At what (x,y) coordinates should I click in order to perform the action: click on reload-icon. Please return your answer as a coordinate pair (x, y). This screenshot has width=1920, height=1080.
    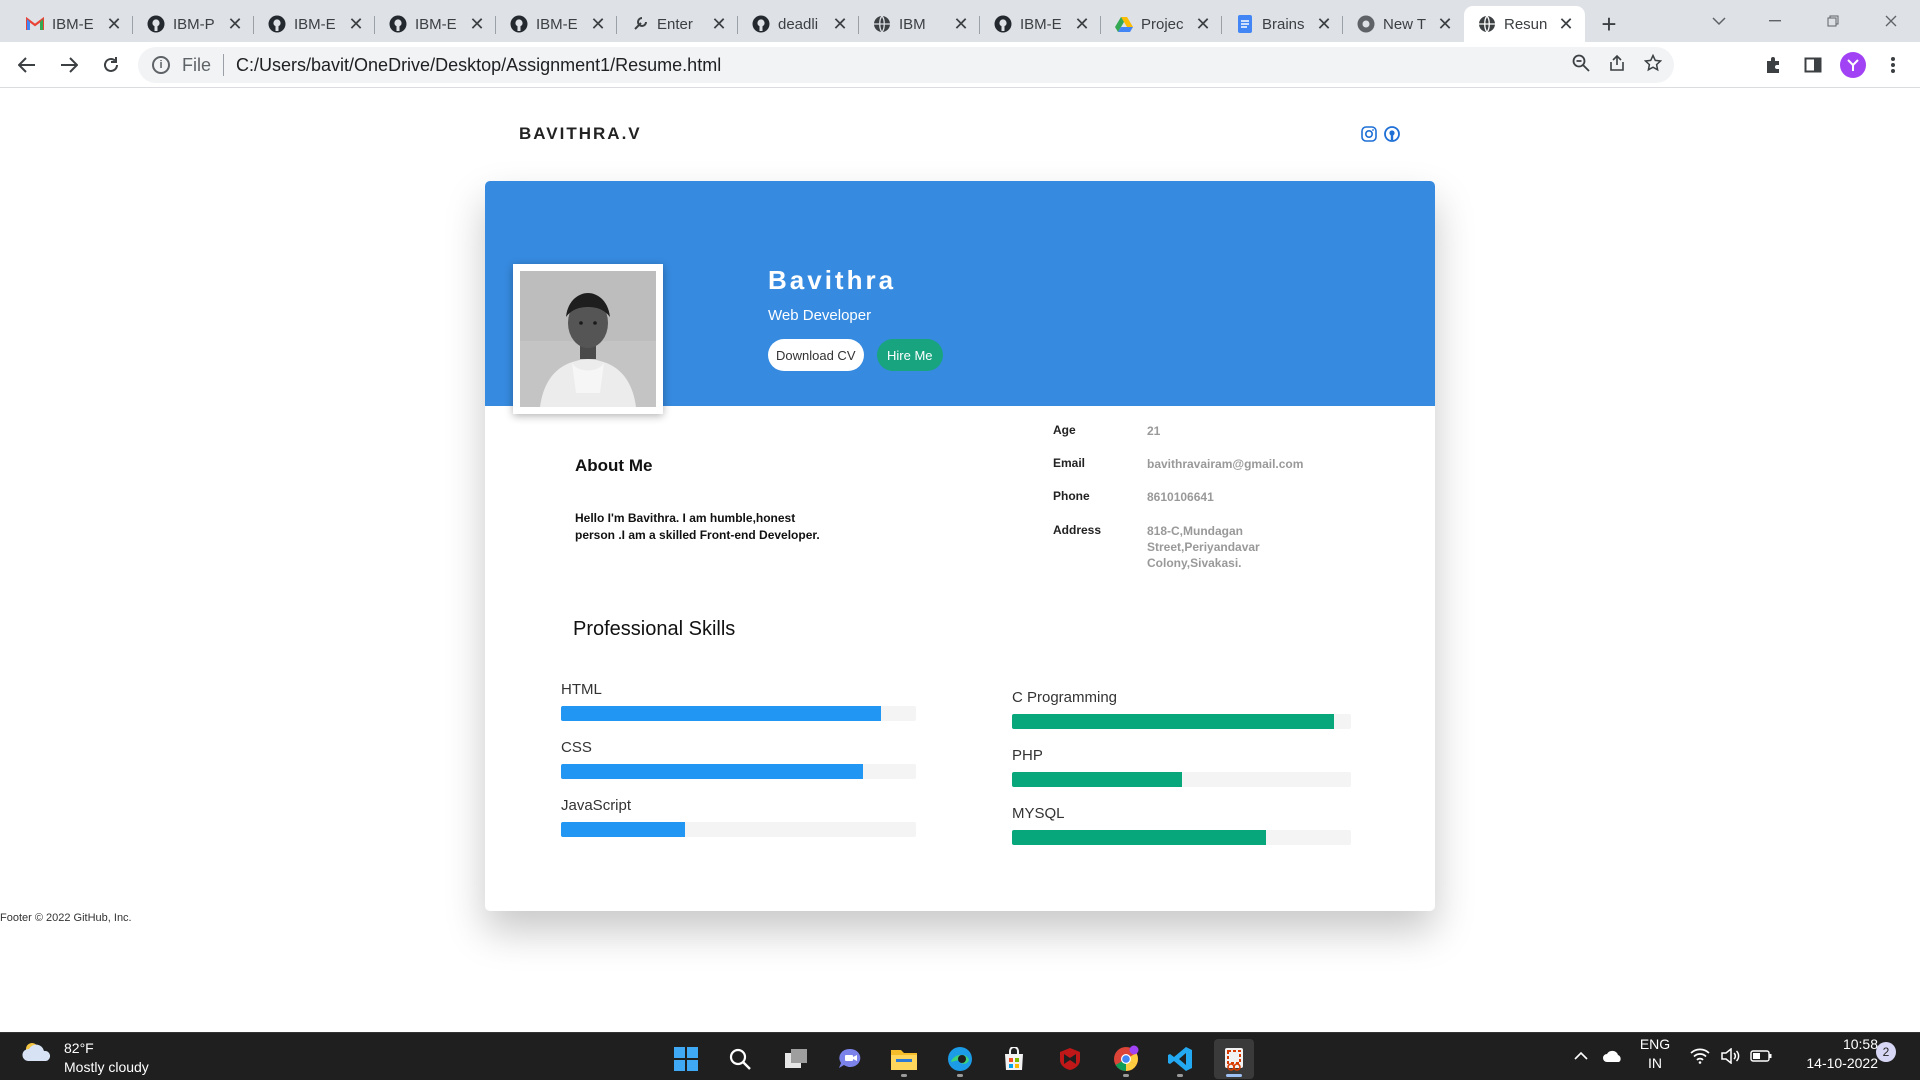
    Looking at the image, I should click on (111, 65).